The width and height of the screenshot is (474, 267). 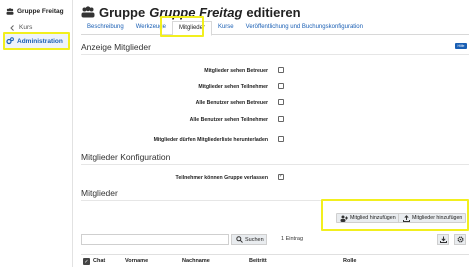 What do you see at coordinates (221, 178) in the screenshot?
I see `option-label: Teilnehmer können Gruppe verlassen` at bounding box center [221, 178].